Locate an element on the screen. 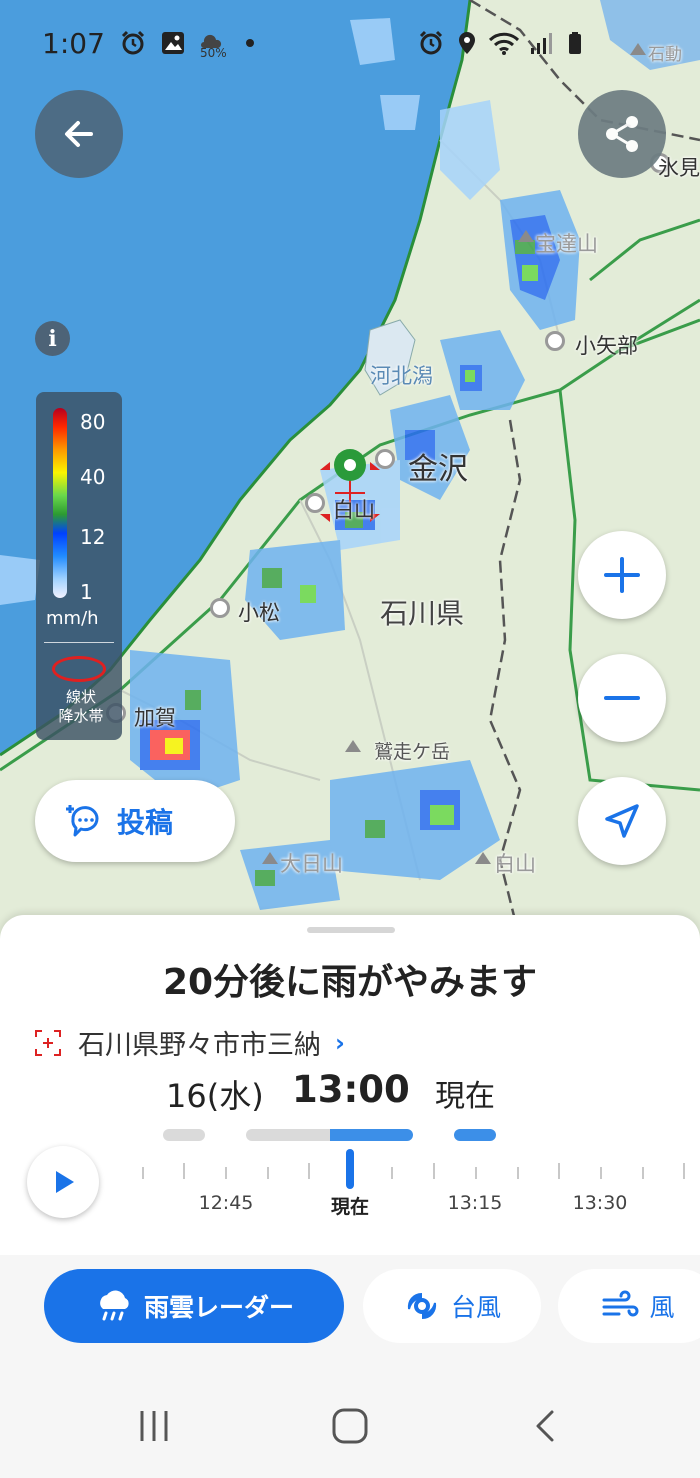 This screenshot has height=1478, width=700. play-icon is located at coordinates (65, 1182).